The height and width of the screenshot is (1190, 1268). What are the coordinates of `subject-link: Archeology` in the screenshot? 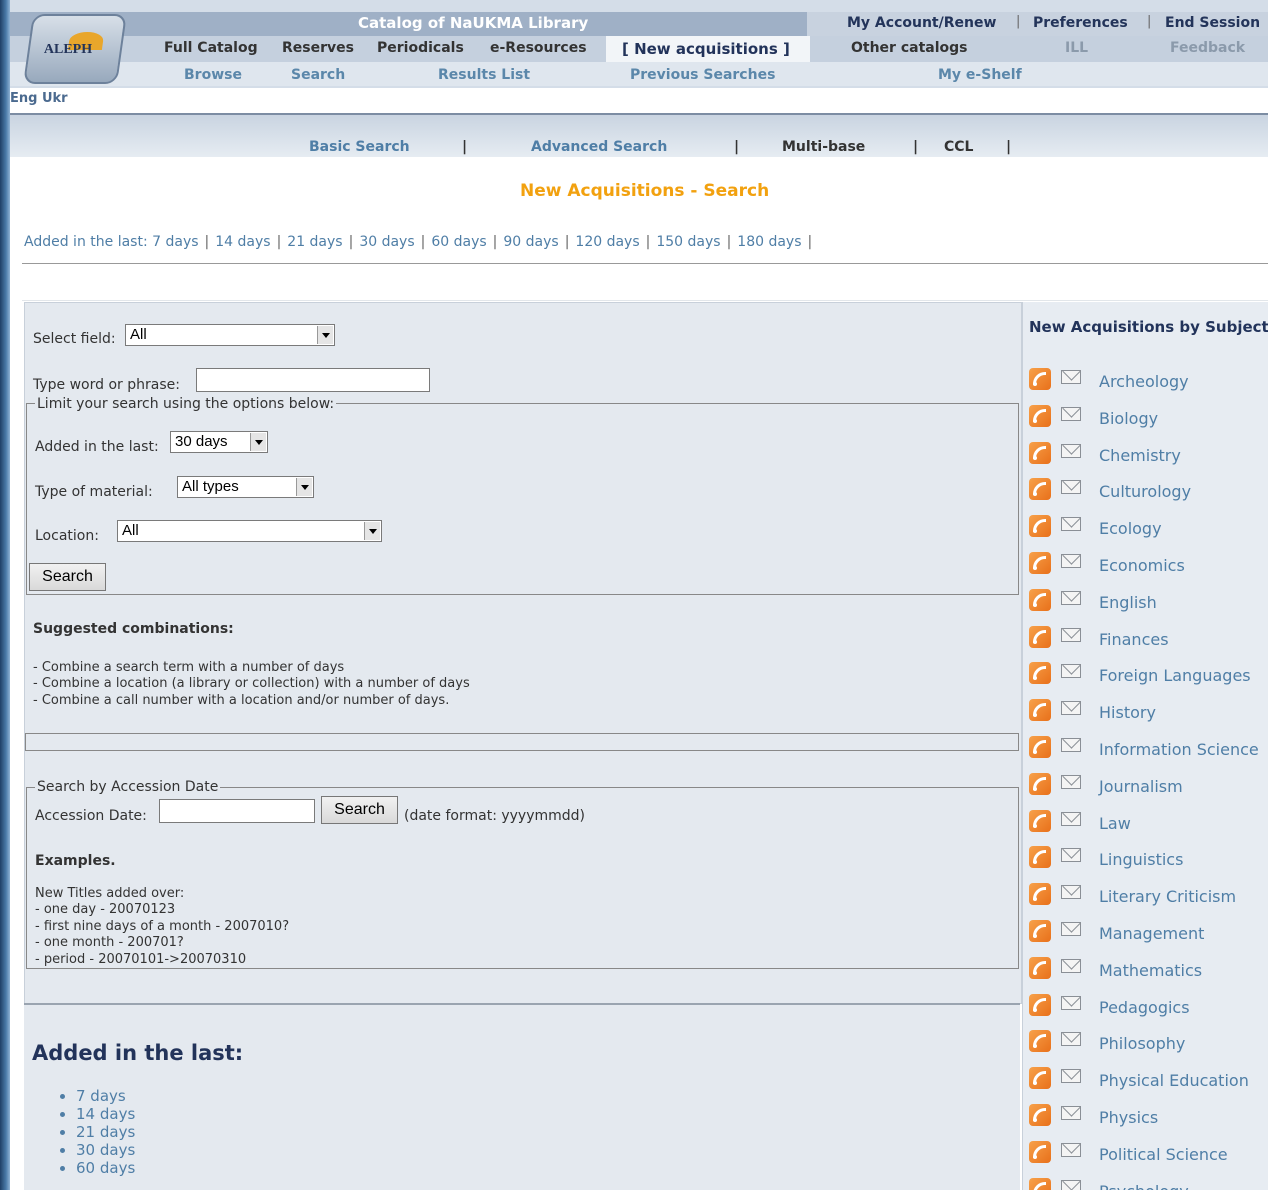 It's located at (1144, 381).